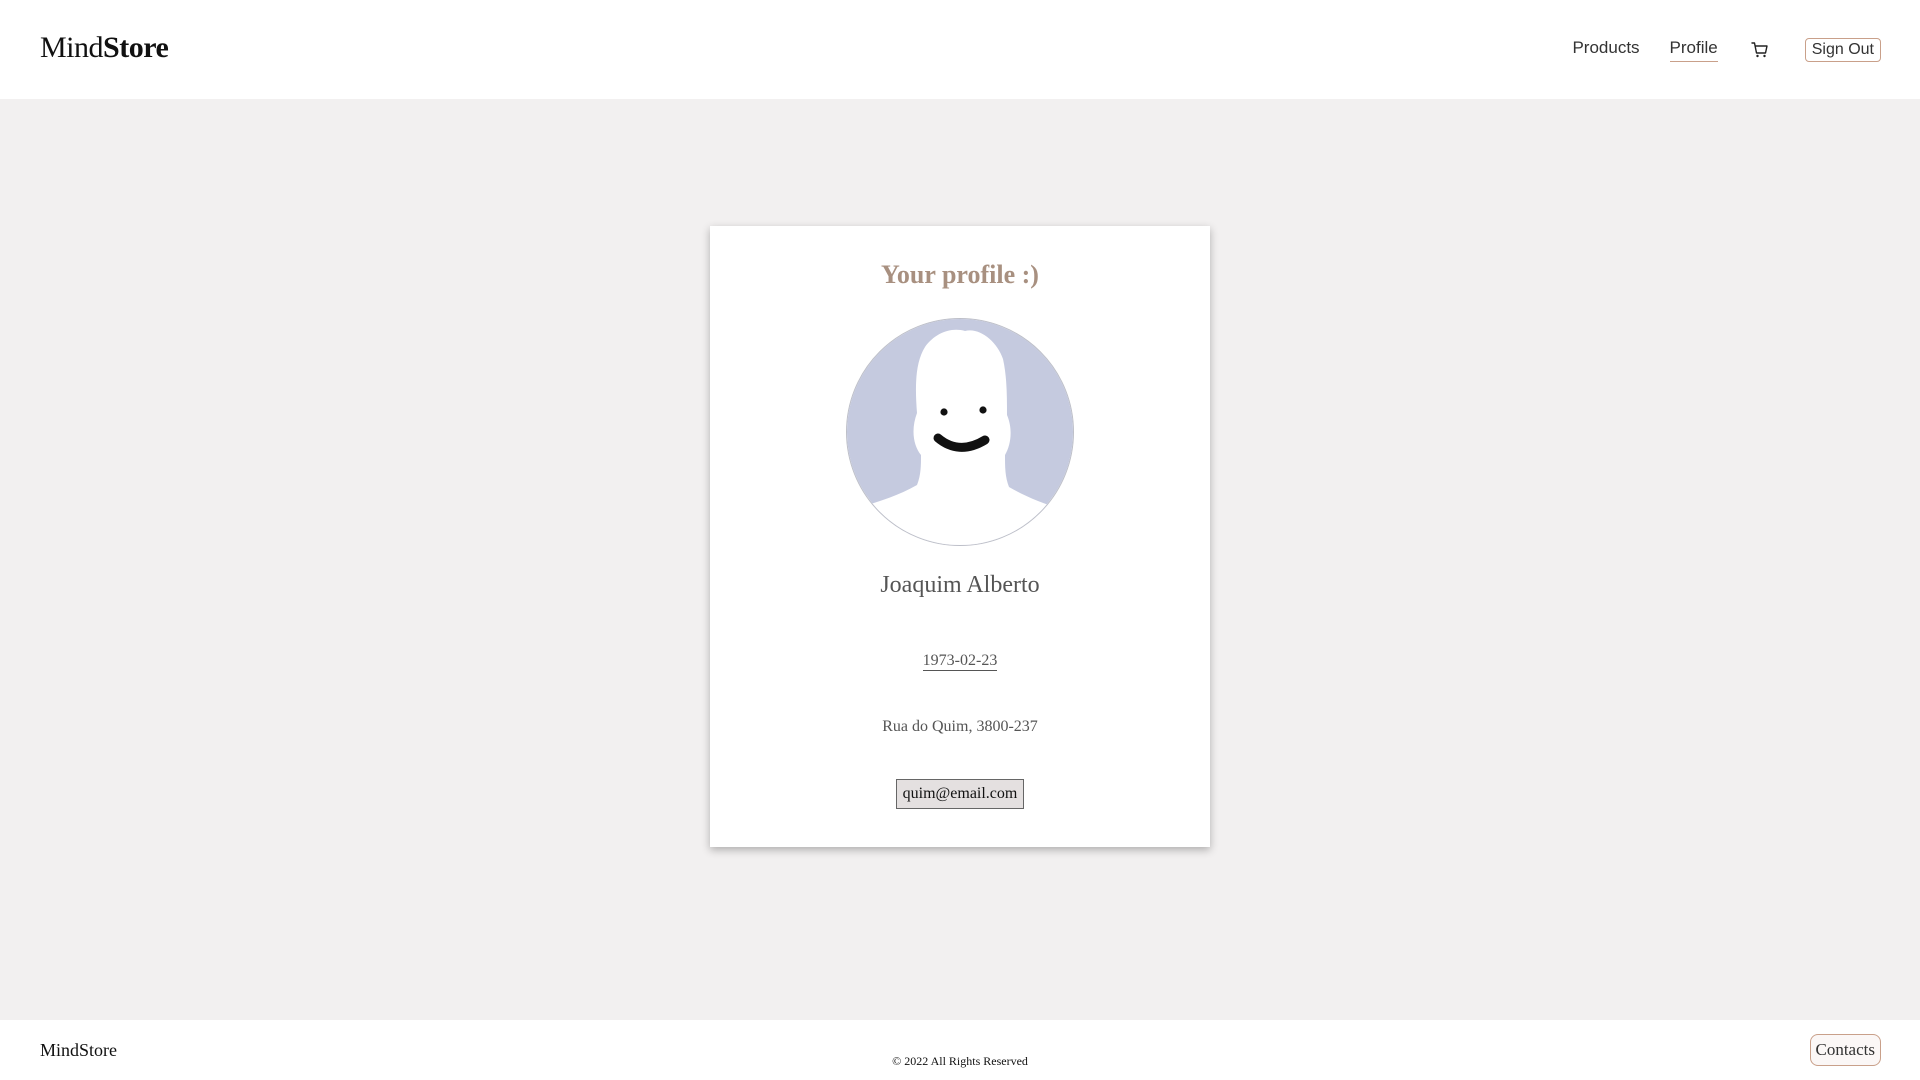 This screenshot has width=1920, height=1080. I want to click on main-nav: Products Profile Sign Out, so click(1711, 49).